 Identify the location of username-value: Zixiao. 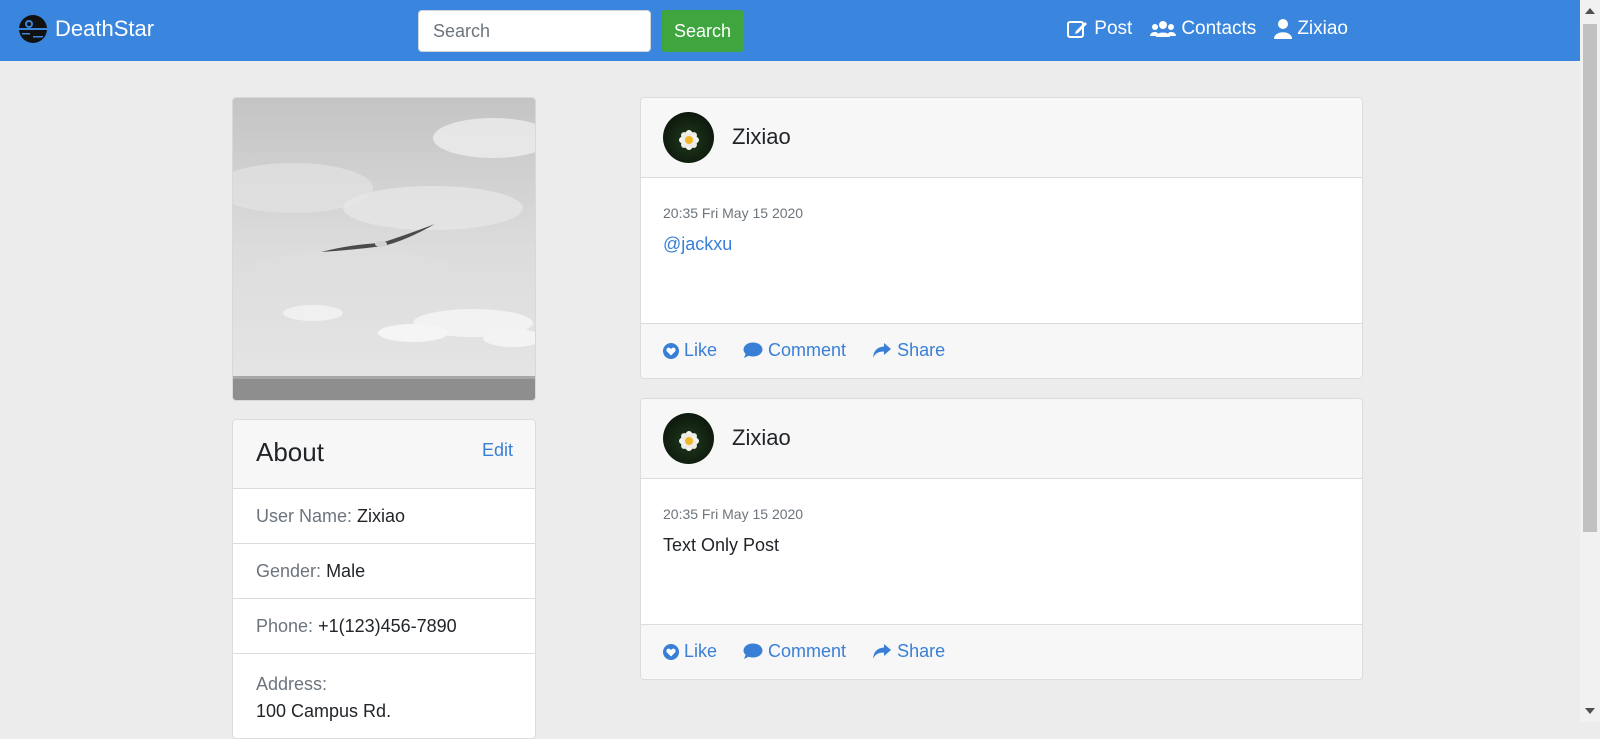
(381, 516).